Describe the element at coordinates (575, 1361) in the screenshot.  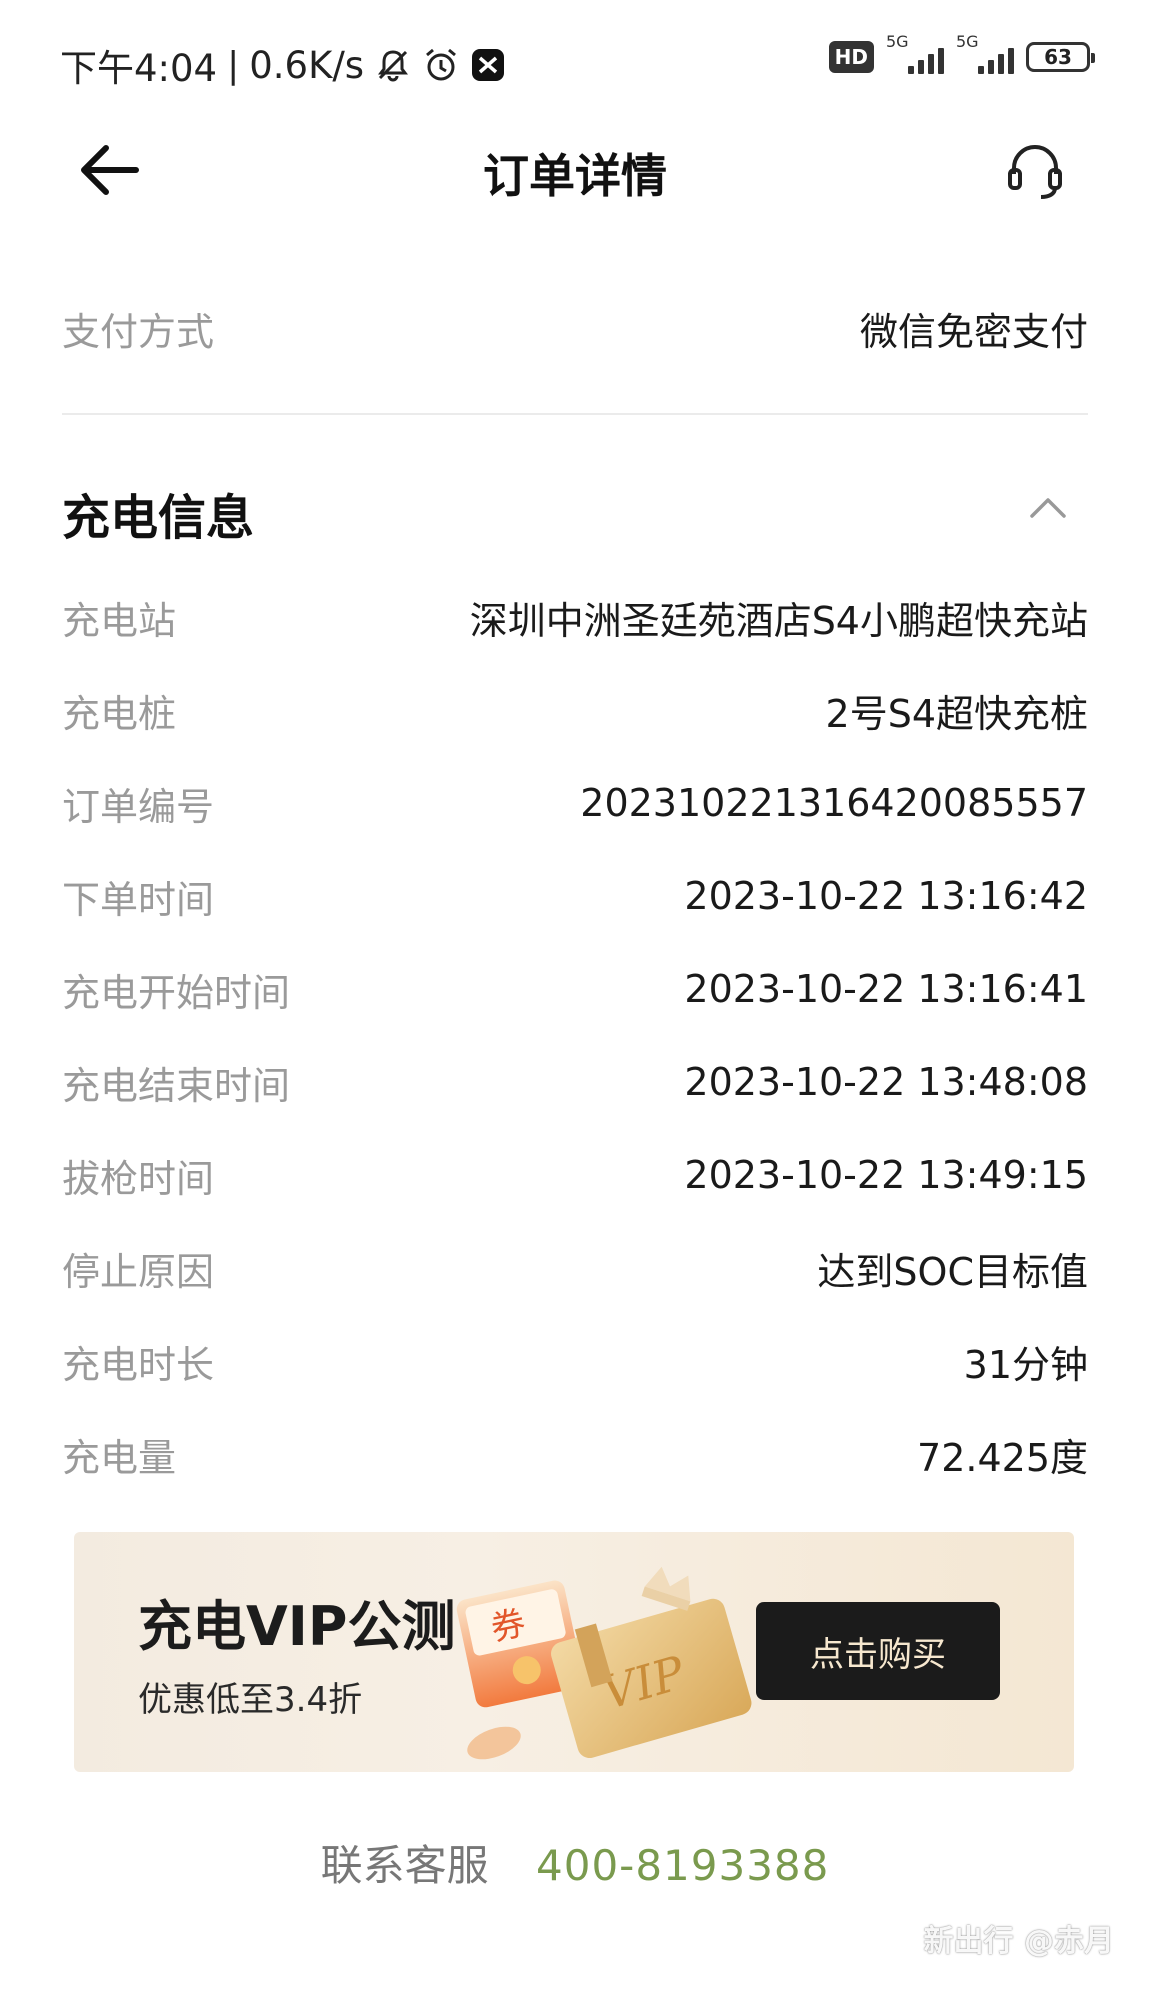
I see `info-row-duration: 充电时长 31分钟` at that location.